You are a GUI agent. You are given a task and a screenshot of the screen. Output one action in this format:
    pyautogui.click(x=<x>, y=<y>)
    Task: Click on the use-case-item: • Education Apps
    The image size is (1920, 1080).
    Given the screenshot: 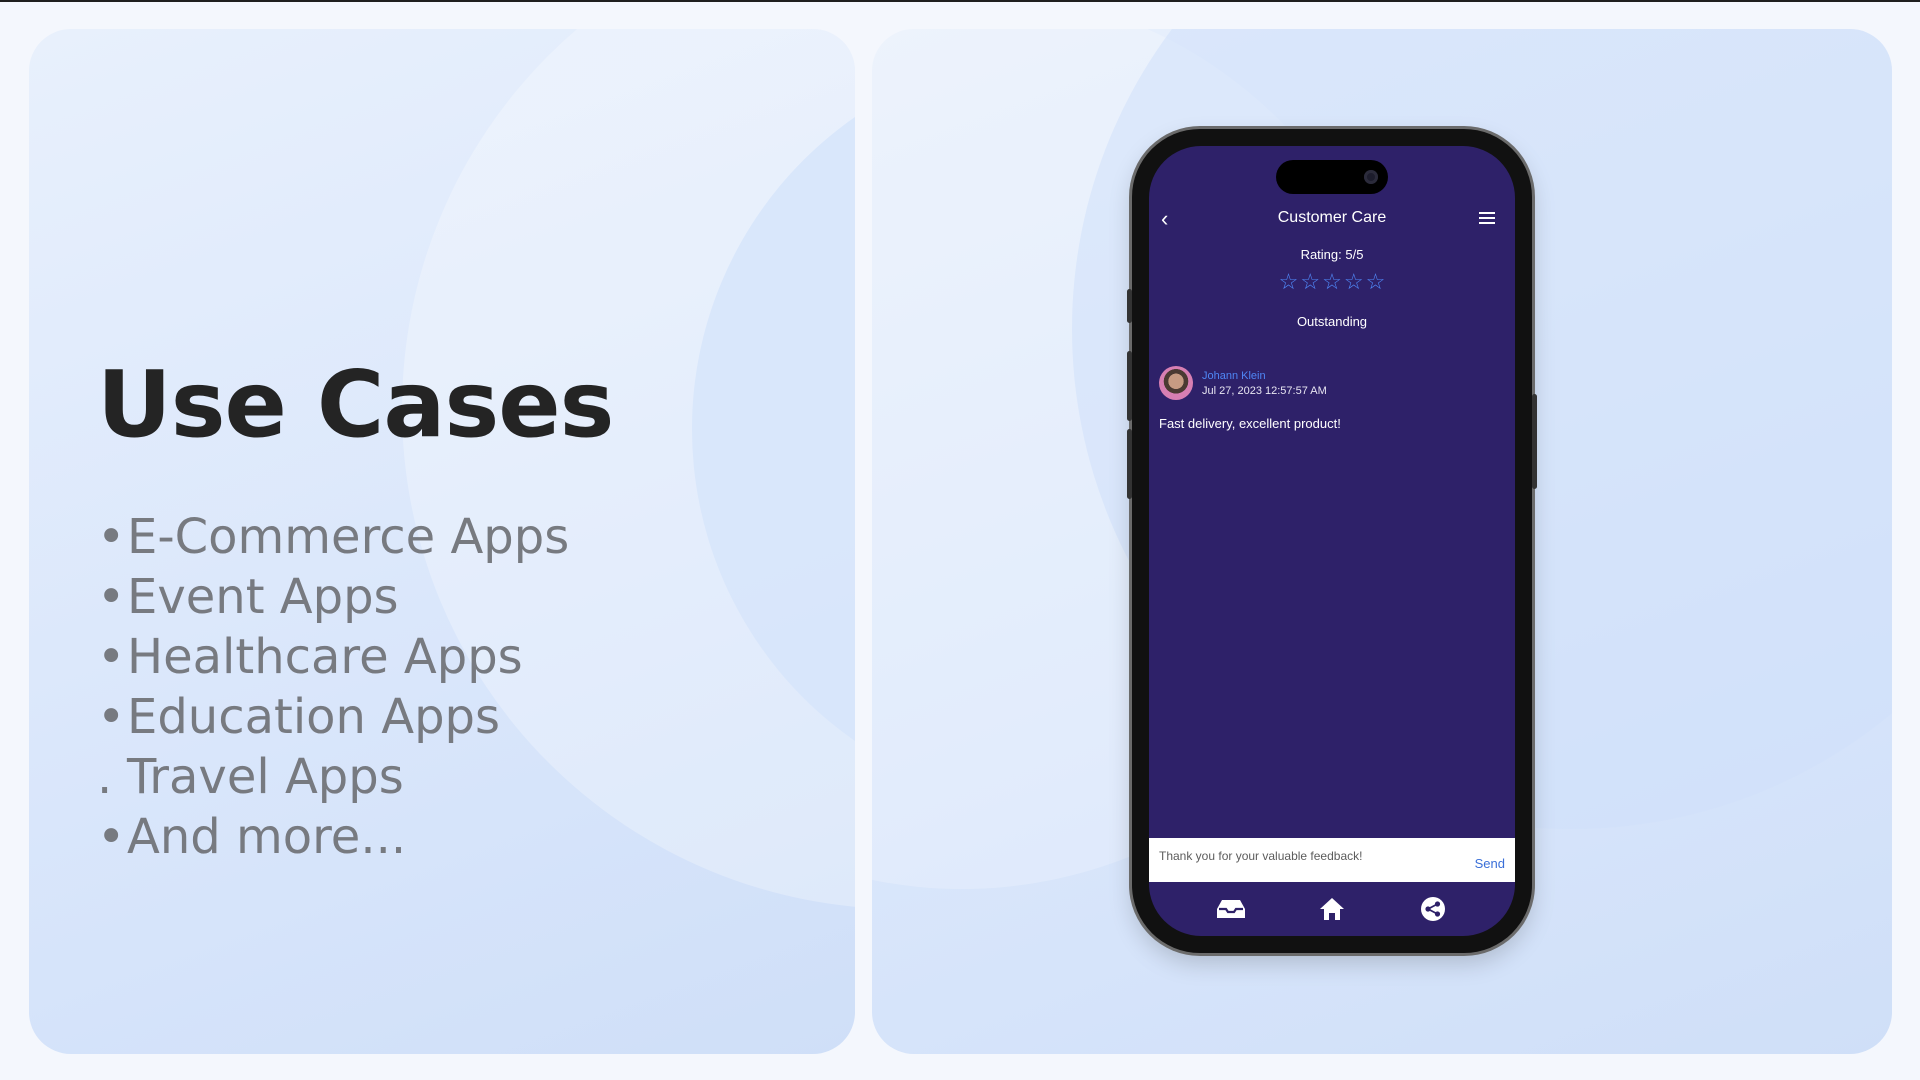 What is the action you would take?
    pyautogui.click(x=333, y=717)
    